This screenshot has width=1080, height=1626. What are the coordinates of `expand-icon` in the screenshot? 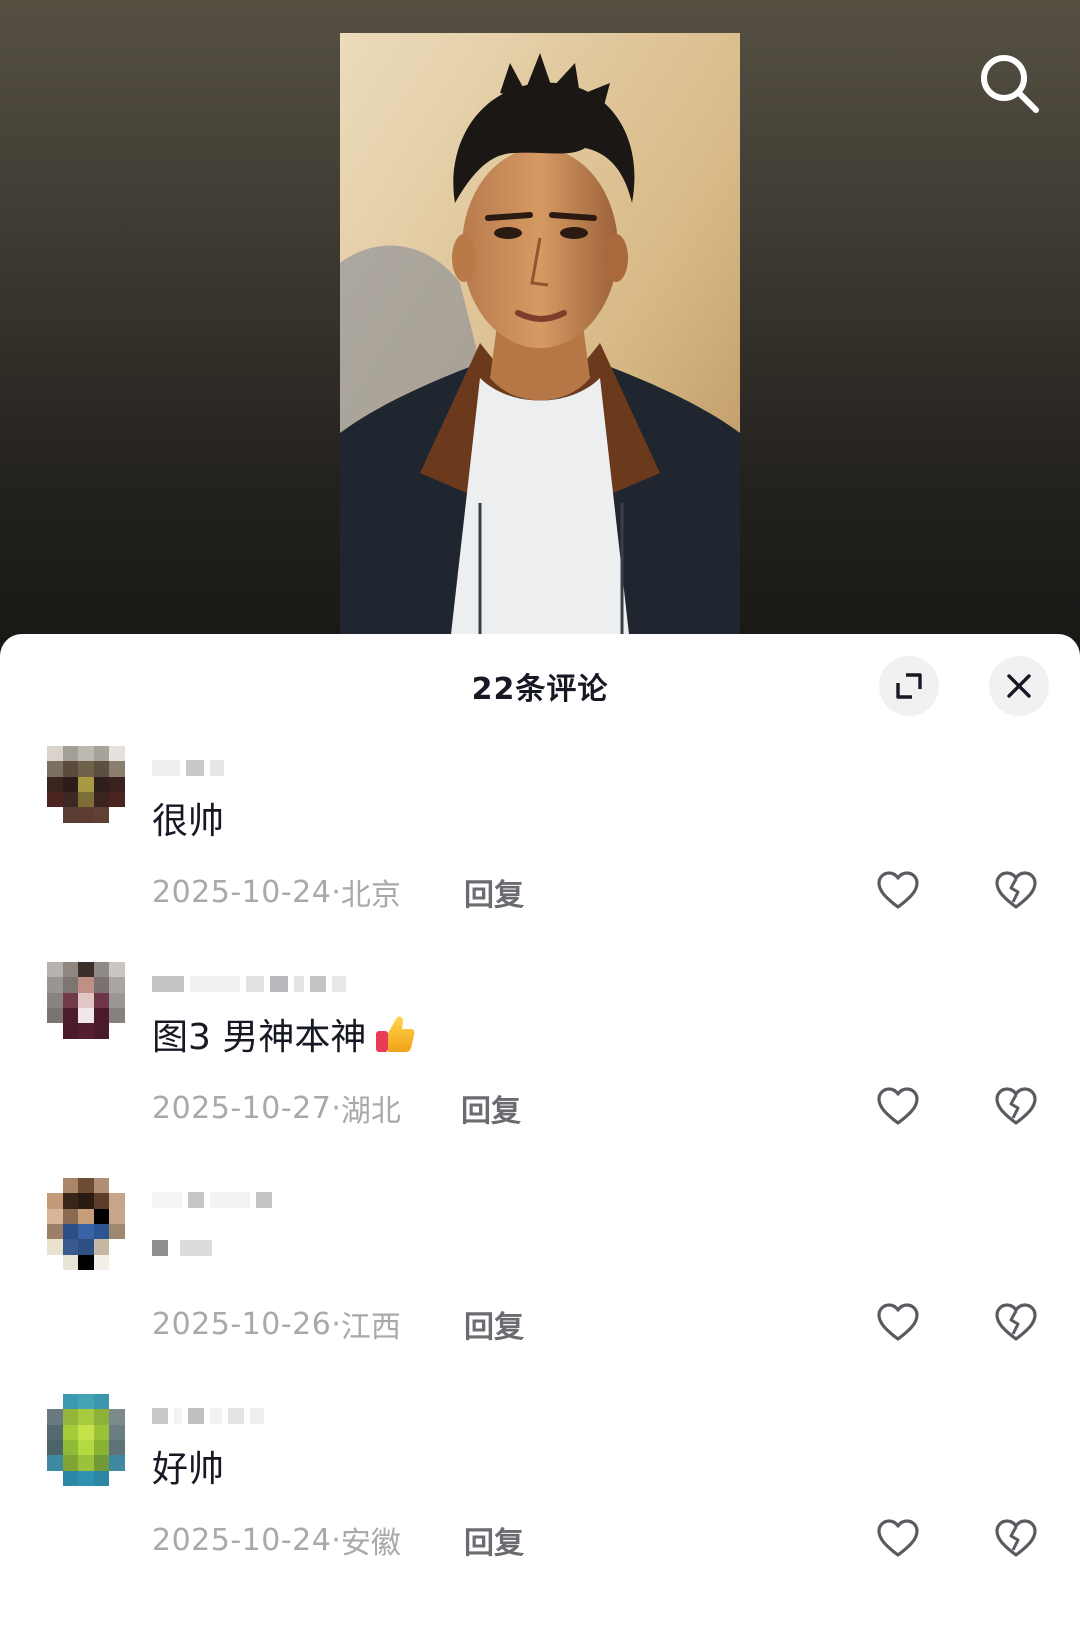 It's located at (909, 686).